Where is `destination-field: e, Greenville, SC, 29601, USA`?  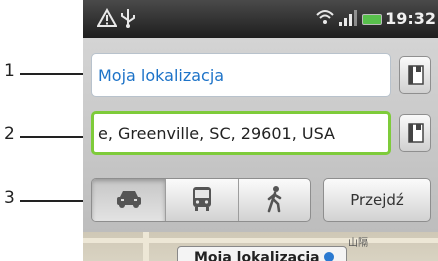 destination-field: e, Greenville, SC, 29601, USA is located at coordinates (241, 133).